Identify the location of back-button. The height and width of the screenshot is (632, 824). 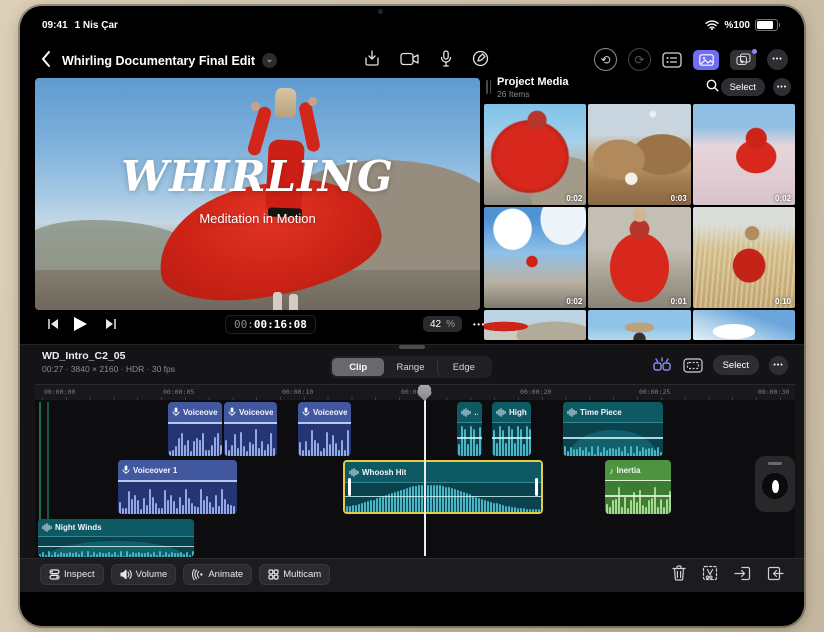
(50, 60).